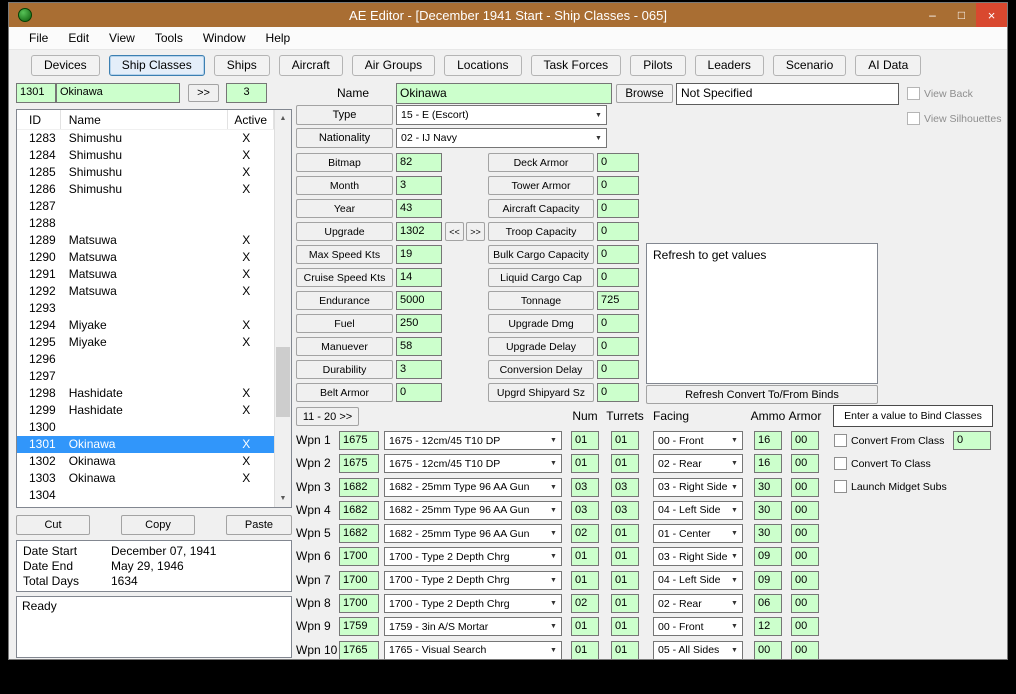 The image size is (1016, 694). What do you see at coordinates (541, 185) in the screenshot?
I see `stat-label-button: Tower Armor` at bounding box center [541, 185].